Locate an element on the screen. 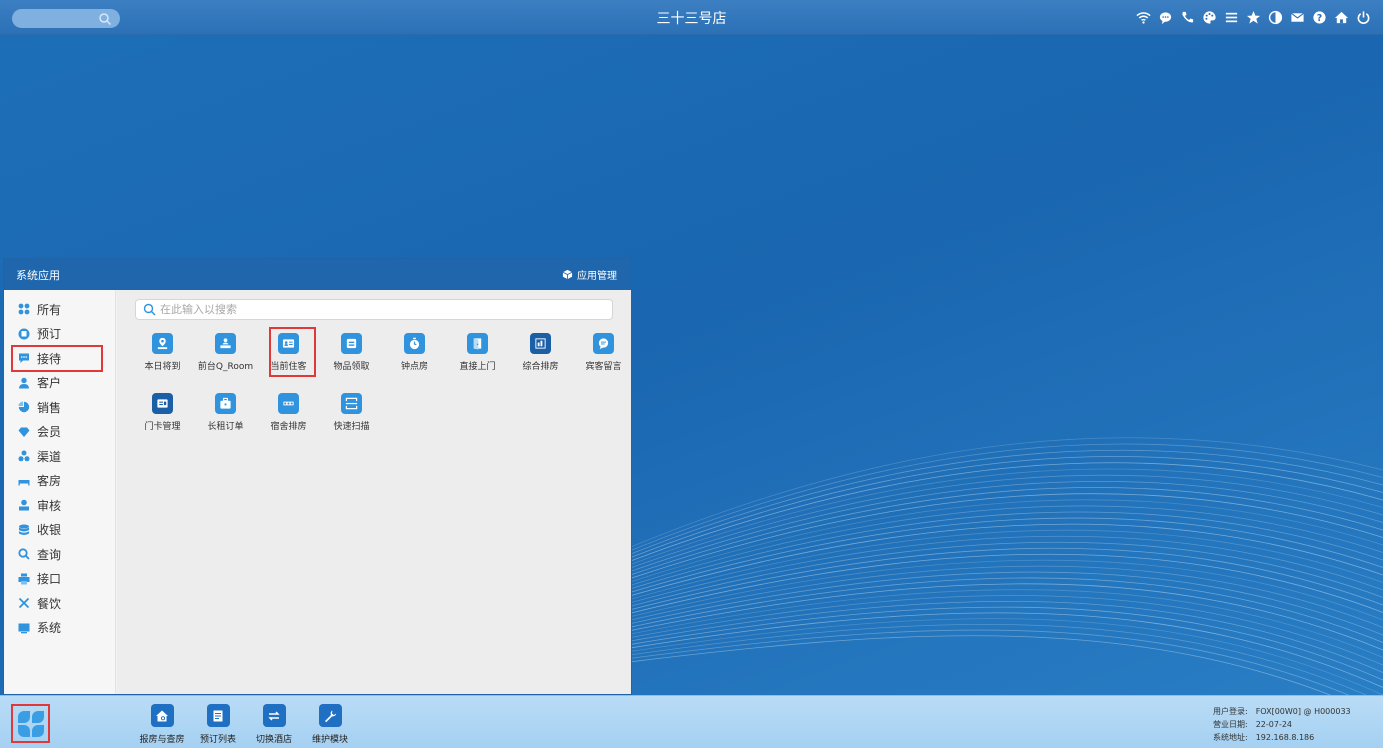 The width and height of the screenshot is (1383, 748). scan-icon is located at coordinates (351, 403).